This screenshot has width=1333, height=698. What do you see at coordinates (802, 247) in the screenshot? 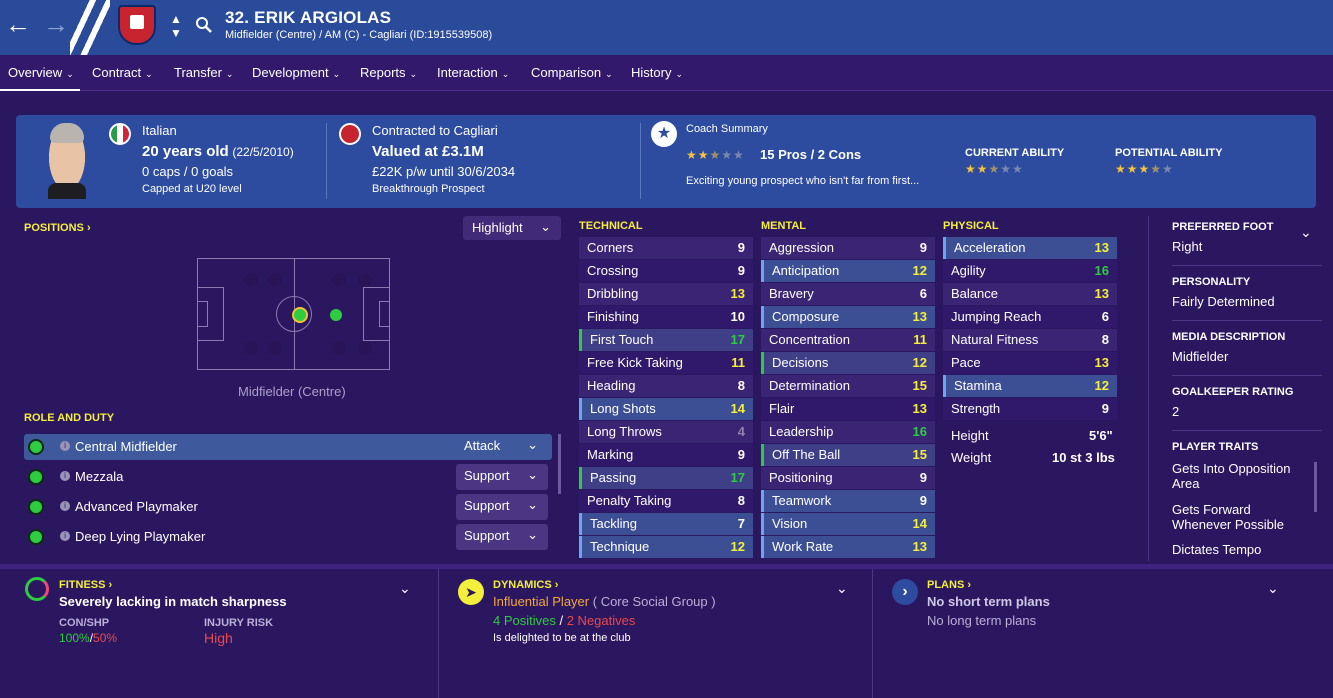
I see `attribute-name: Aggression` at bounding box center [802, 247].